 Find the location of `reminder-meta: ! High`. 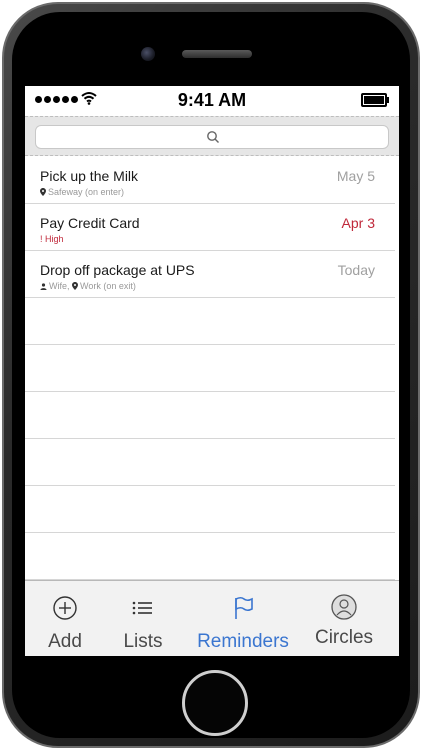

reminder-meta: ! High is located at coordinates (52, 239).